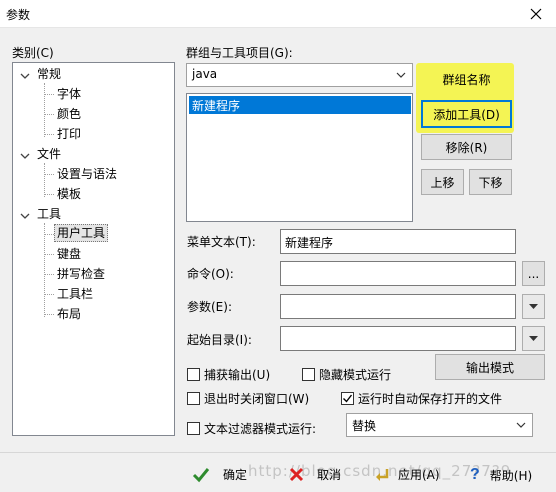 This screenshot has height=492, width=556. I want to click on tree-node-tools: 工具, so click(41, 215).